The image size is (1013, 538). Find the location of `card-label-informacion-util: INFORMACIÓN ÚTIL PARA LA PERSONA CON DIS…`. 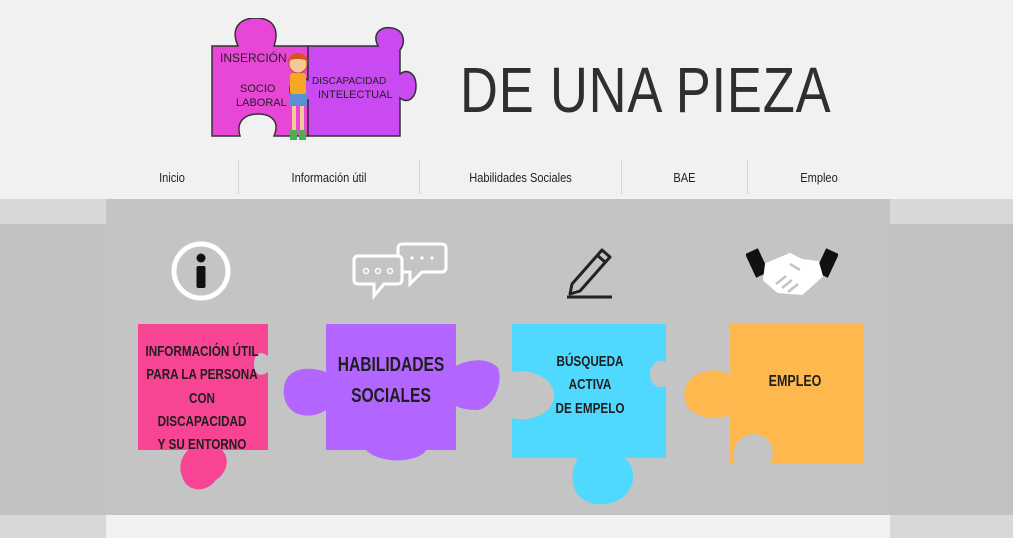

card-label-informacion-util: INFORMACIÓN ÚTIL PARA LA PERSONA CON DIS… is located at coordinates (202, 398).